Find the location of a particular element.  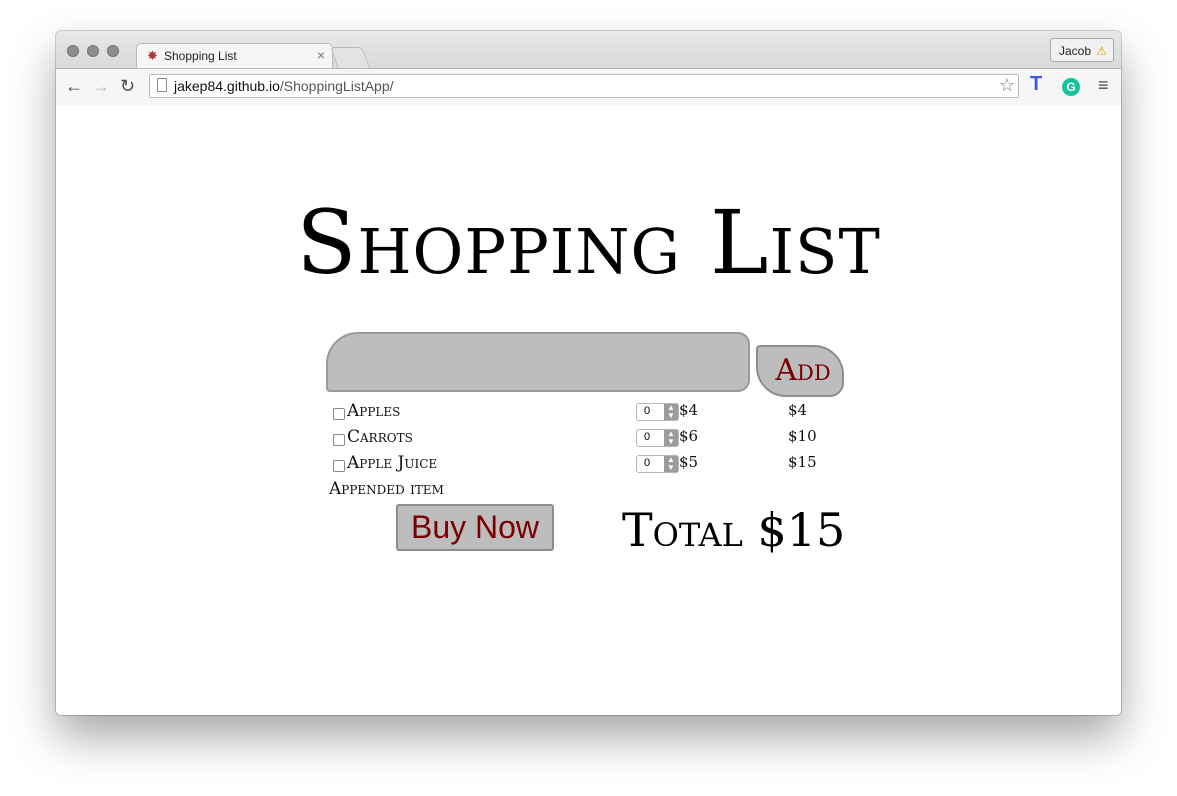

address-bar: jakep84.github.io/ShoppingListApp/ ☆ is located at coordinates (584, 86).